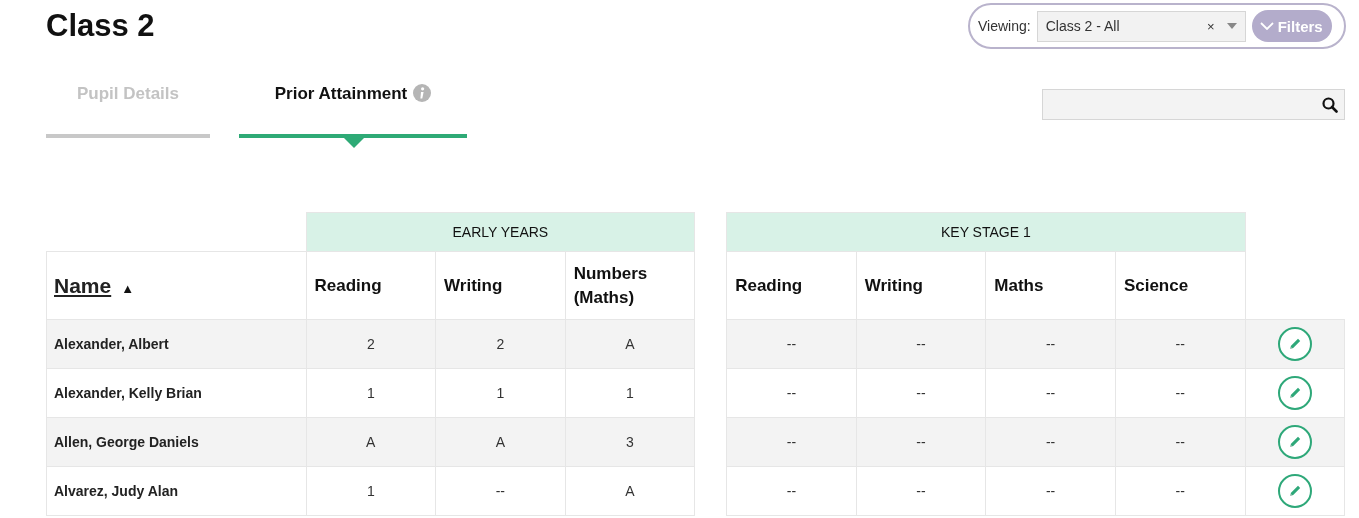 The height and width of the screenshot is (518, 1359). I want to click on column-header: Numbers (Maths), so click(630, 285).